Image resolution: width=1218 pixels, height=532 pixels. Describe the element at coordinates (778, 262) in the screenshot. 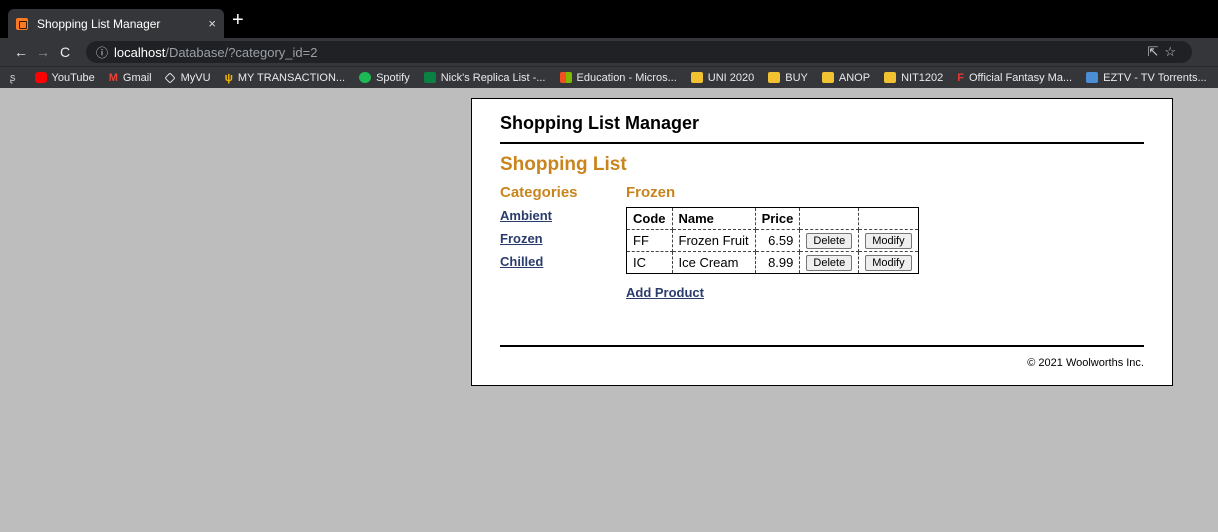

I see `product-price: 8.99` at that location.